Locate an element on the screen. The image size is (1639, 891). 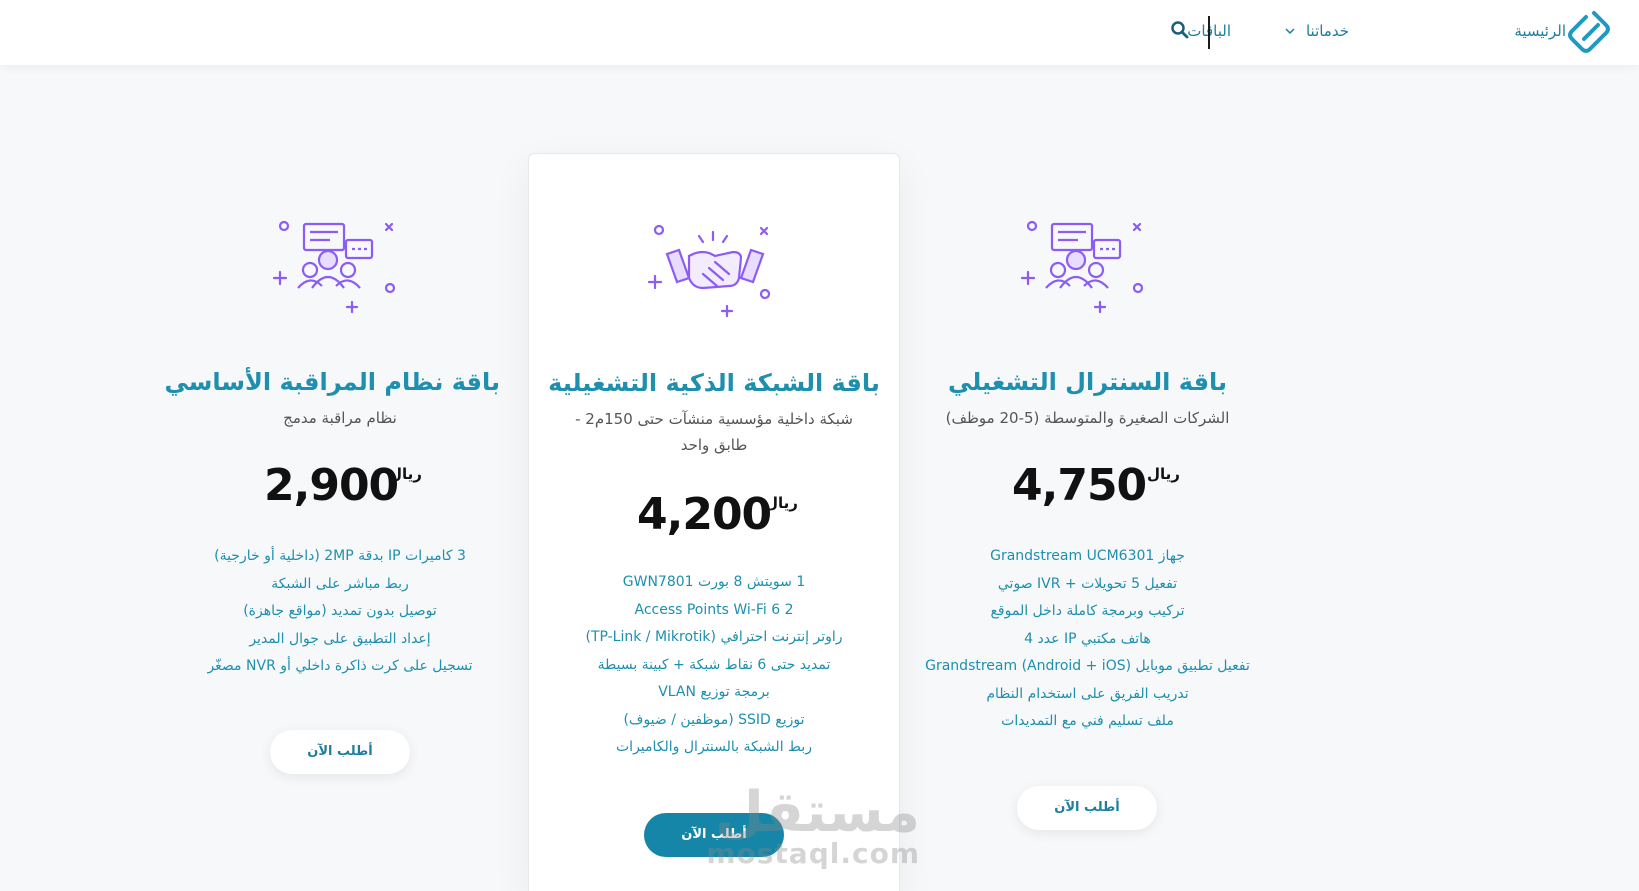
feature-item: 1 سويتش 8 بورت GWN7801 is located at coordinates (714, 582).